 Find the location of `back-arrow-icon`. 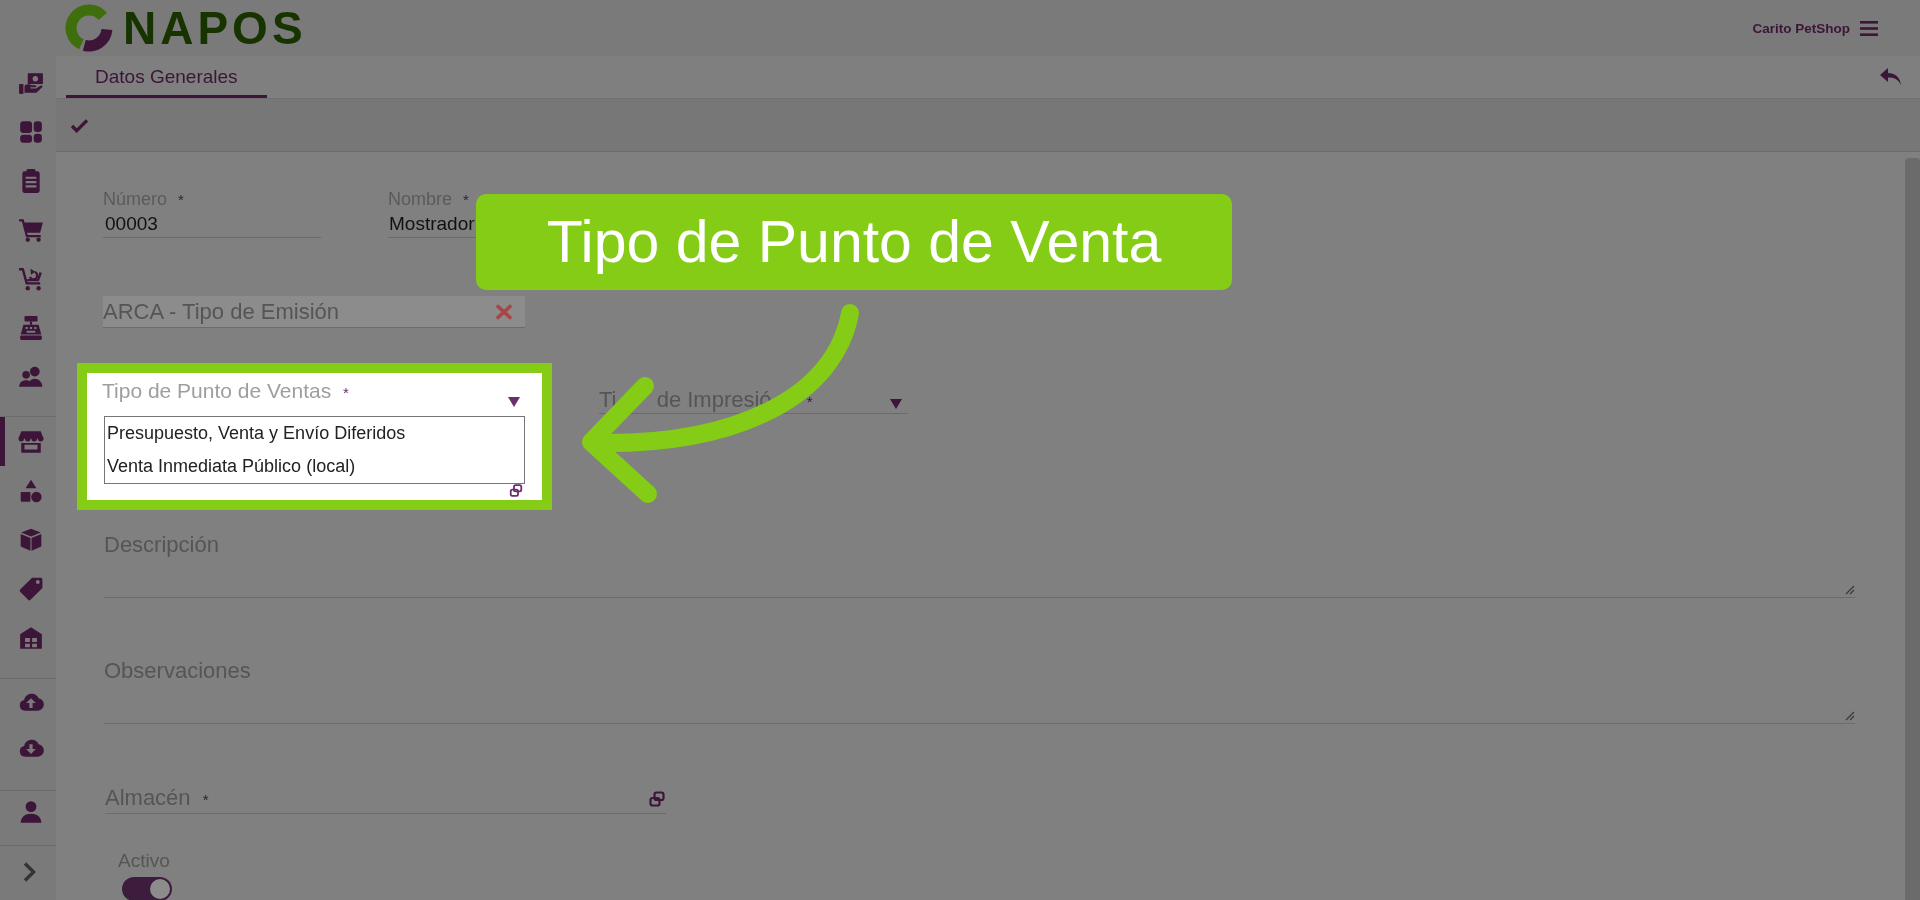

back-arrow-icon is located at coordinates (1891, 77).